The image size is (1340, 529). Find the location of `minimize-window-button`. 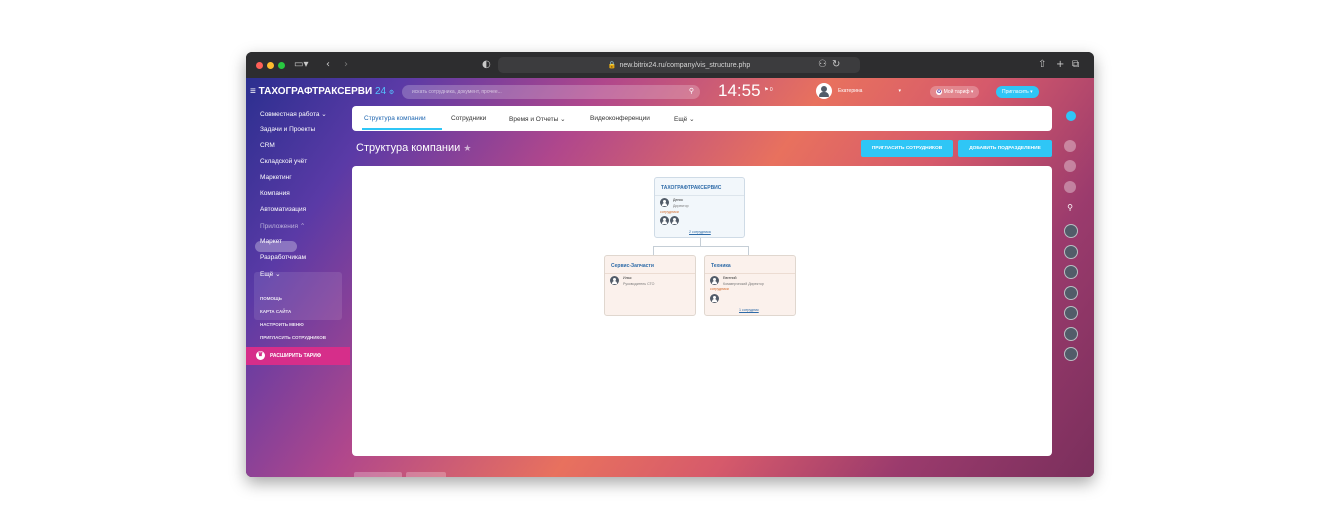

minimize-window-button is located at coordinates (270, 65).